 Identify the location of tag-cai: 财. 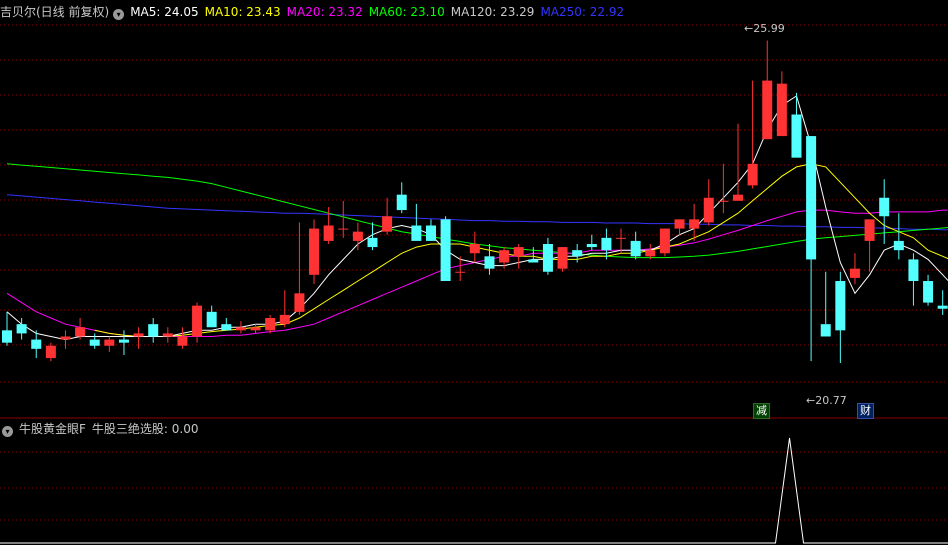
(865, 411).